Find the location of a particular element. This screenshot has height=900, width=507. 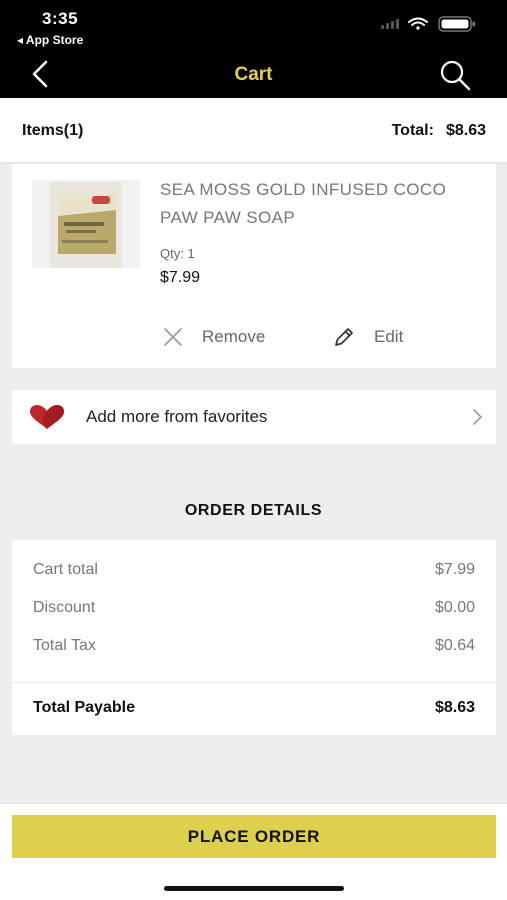

product-price: $7.99 is located at coordinates (180, 277).